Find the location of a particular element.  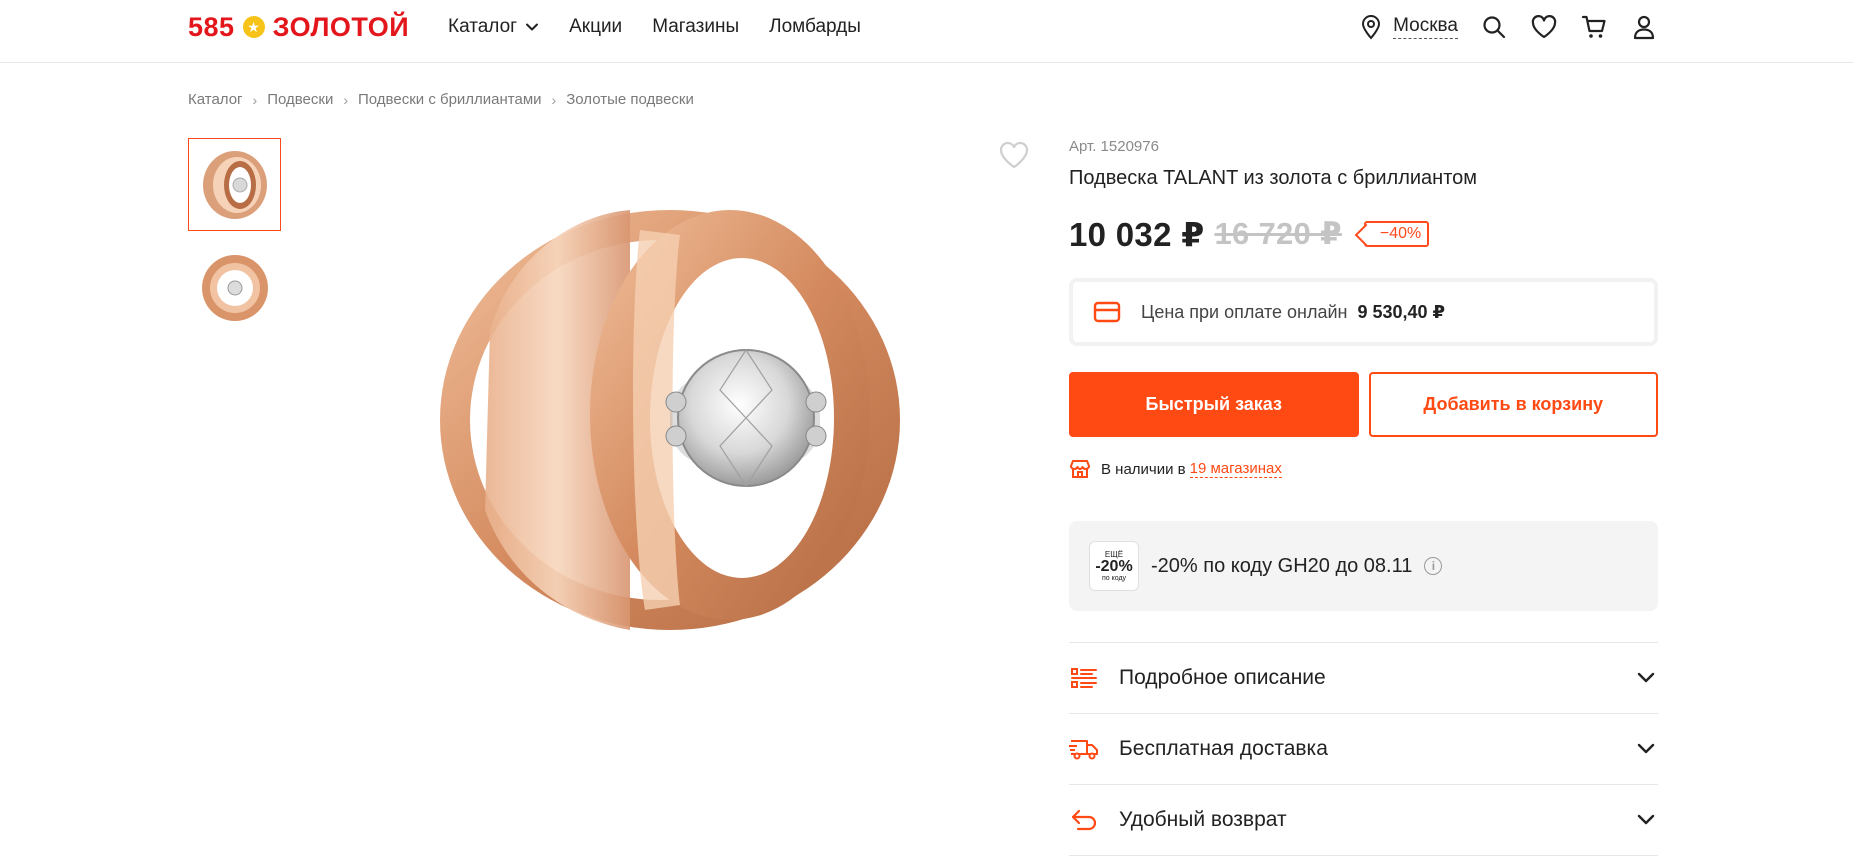

nav-catalog-label: Каталог is located at coordinates (483, 26).